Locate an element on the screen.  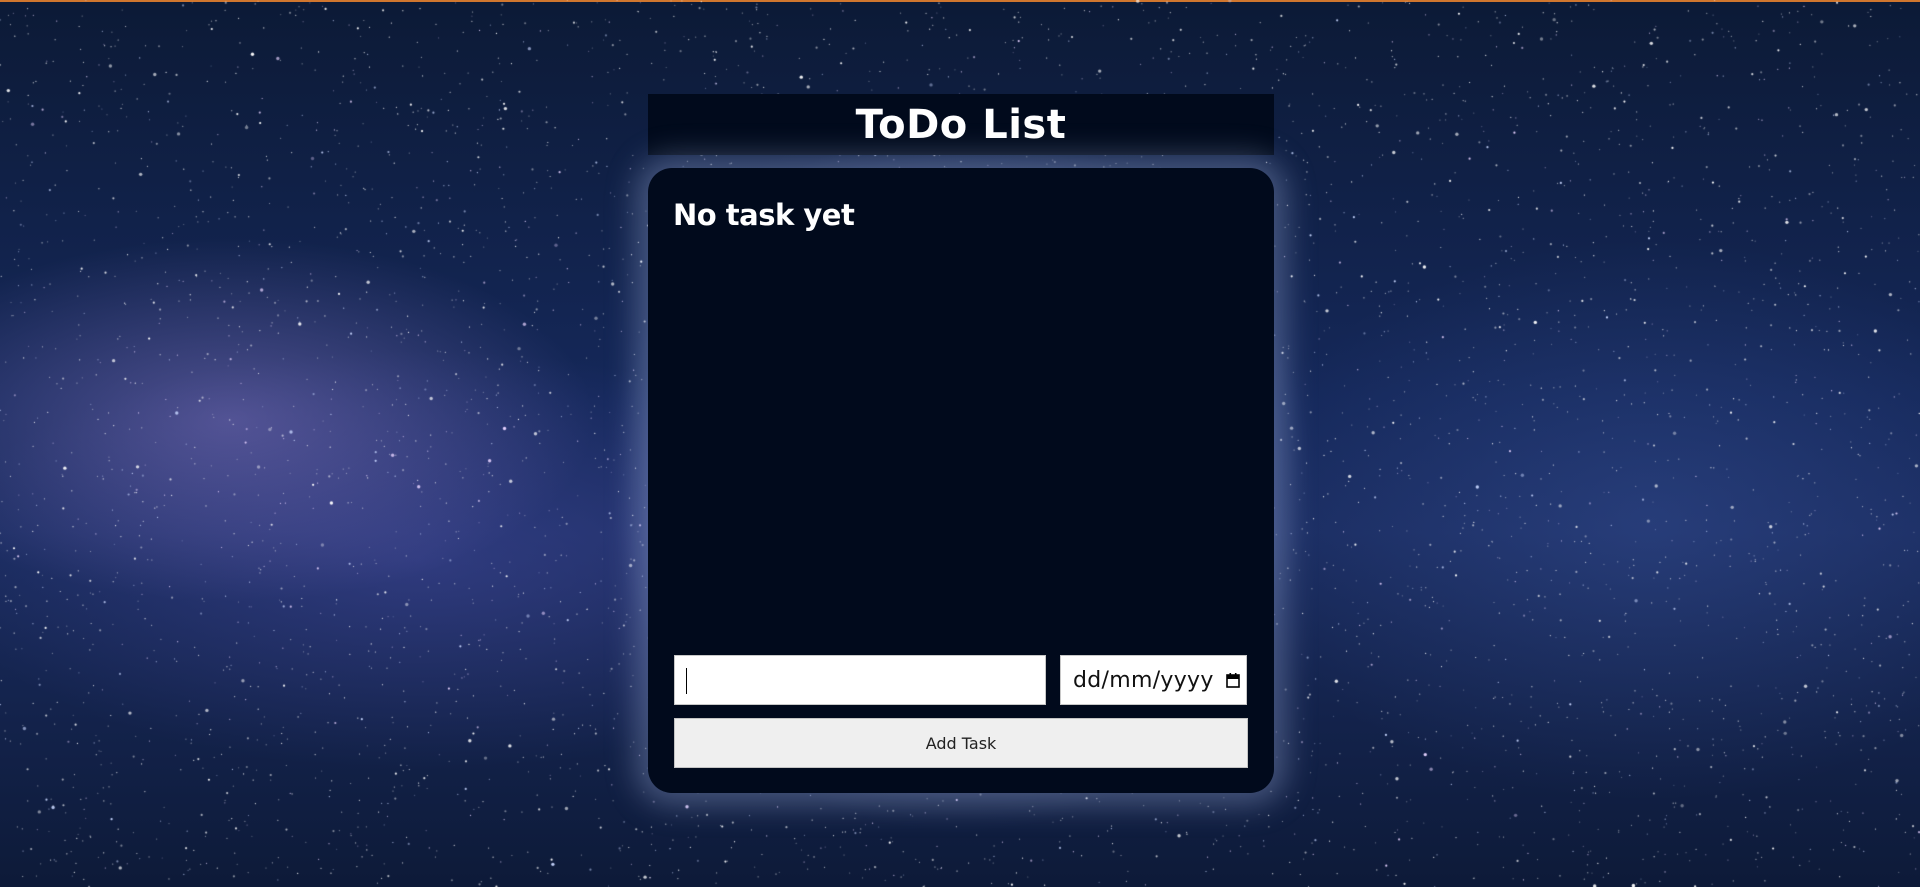
app-header: ToDo List is located at coordinates (961, 124).